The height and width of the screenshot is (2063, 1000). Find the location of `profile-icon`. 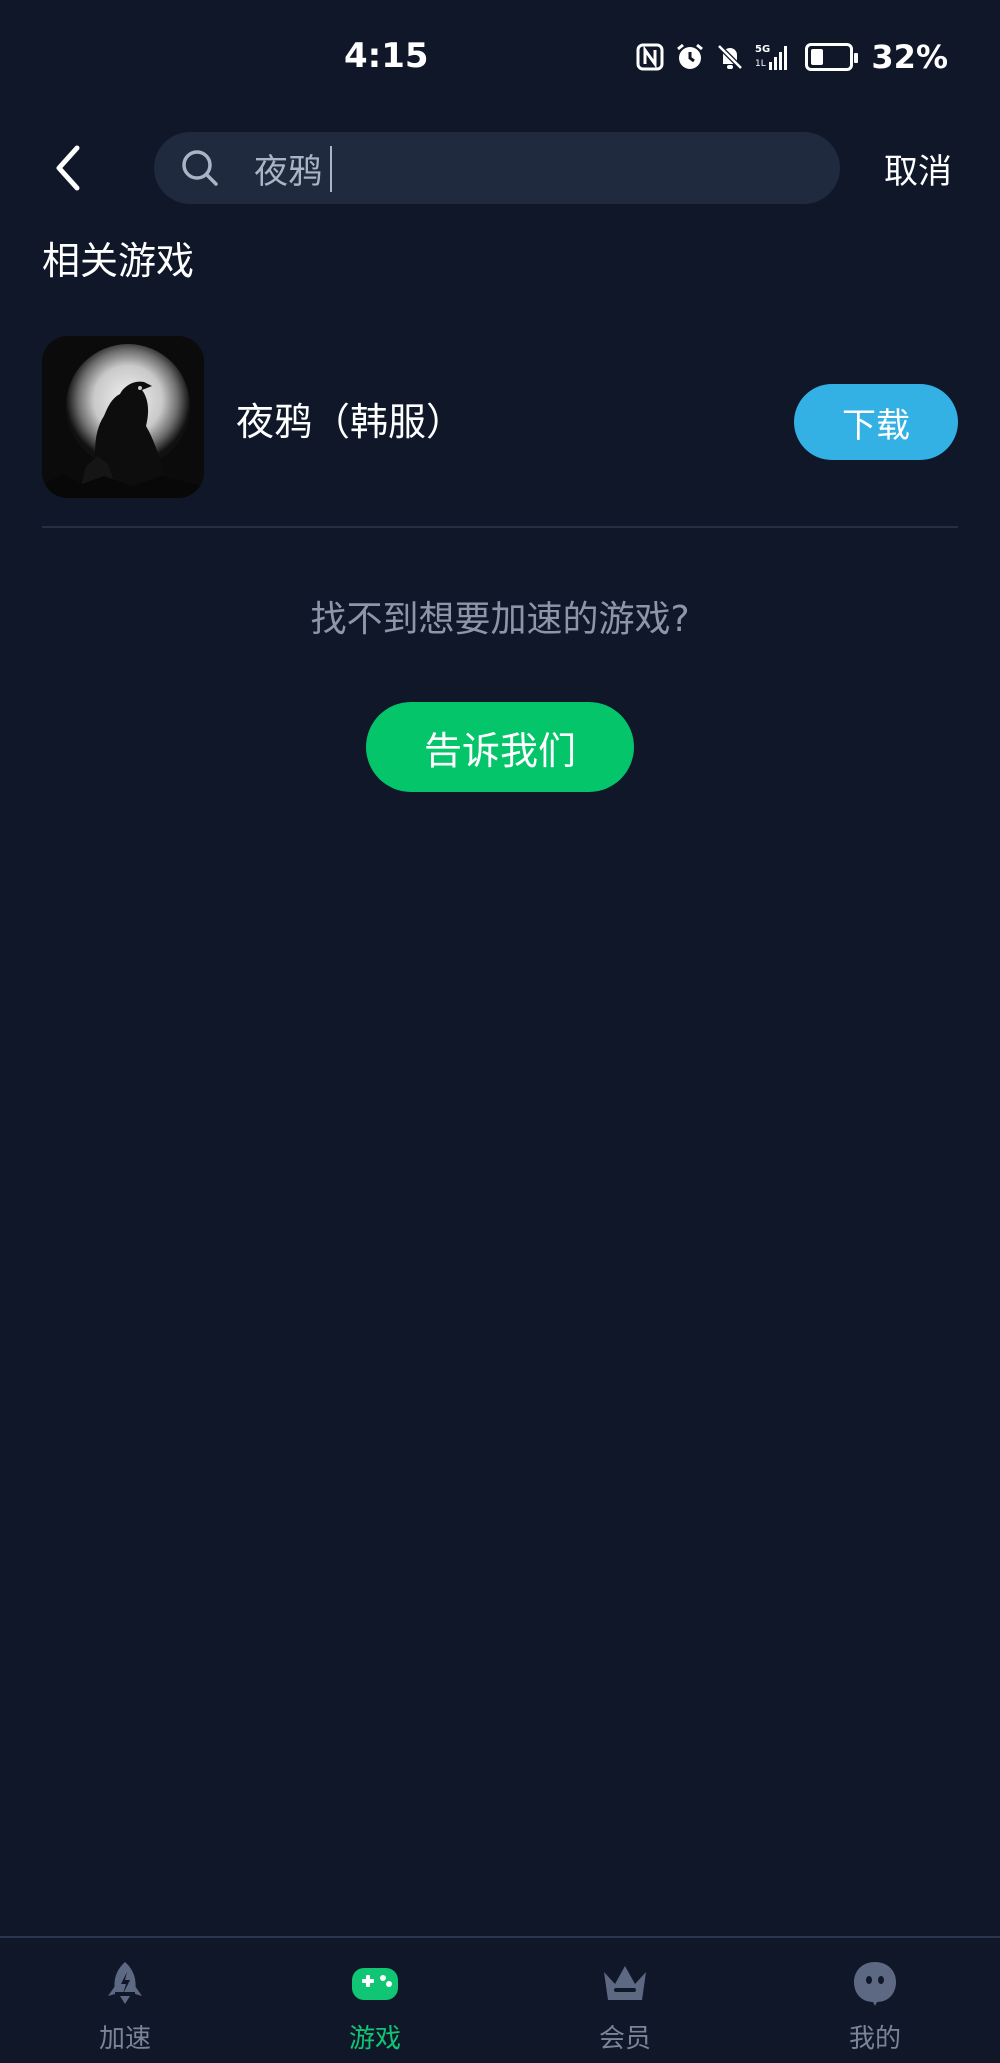

profile-icon is located at coordinates (875, 1984).